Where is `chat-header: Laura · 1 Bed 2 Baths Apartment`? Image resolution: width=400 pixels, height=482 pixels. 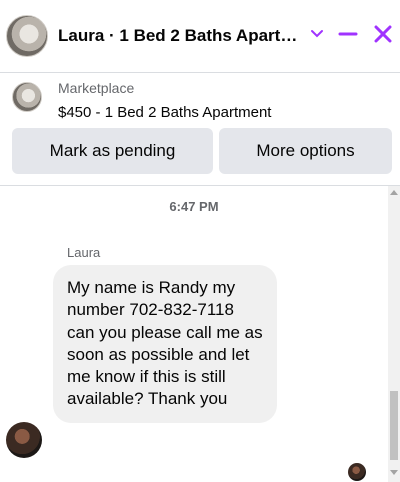
chat-header: Laura · 1 Bed 2 Baths Apartment is located at coordinates (200, 36).